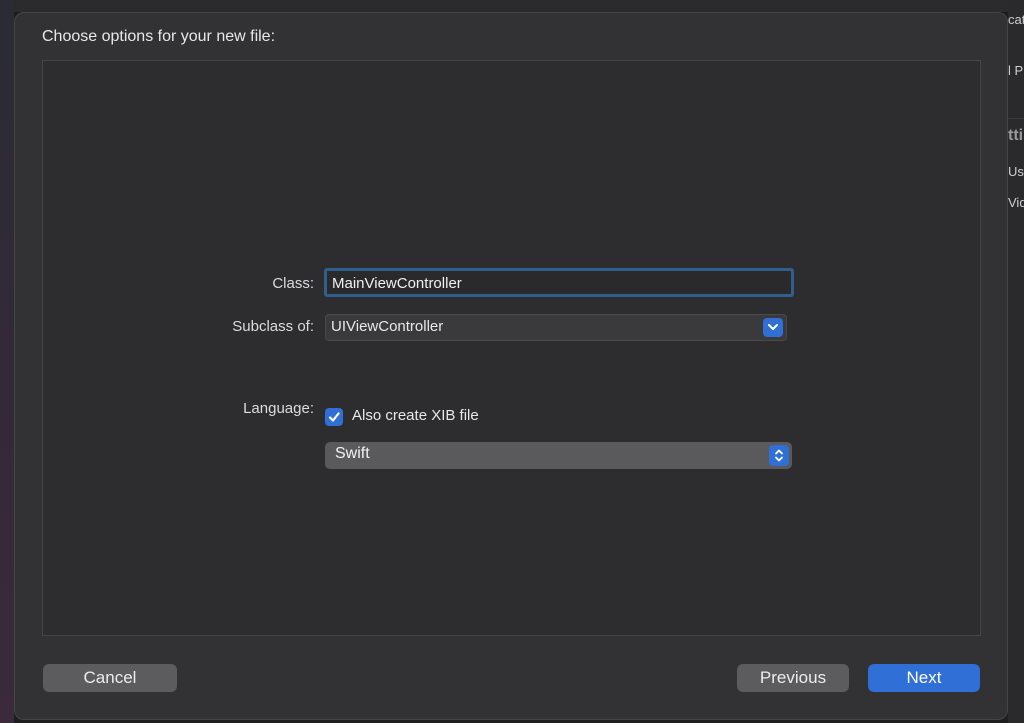 The image size is (1024, 723). Describe the element at coordinates (278, 408) in the screenshot. I see `language-label: Language:` at that location.